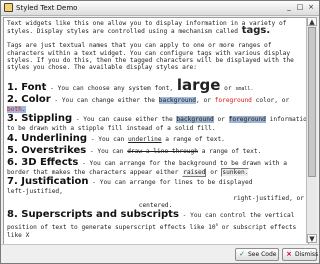 Image resolution: width=320 pixels, height=264 pixels. What do you see at coordinates (8, 7) in the screenshot?
I see `app-icon` at bounding box center [8, 7].